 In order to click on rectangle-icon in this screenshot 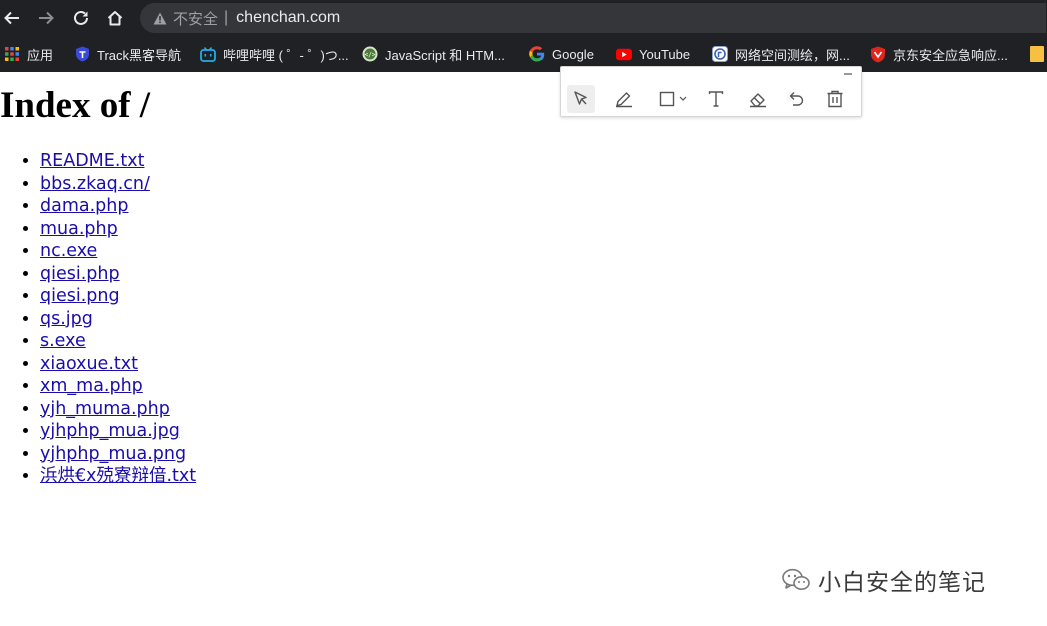, I will do `click(667, 99)`.